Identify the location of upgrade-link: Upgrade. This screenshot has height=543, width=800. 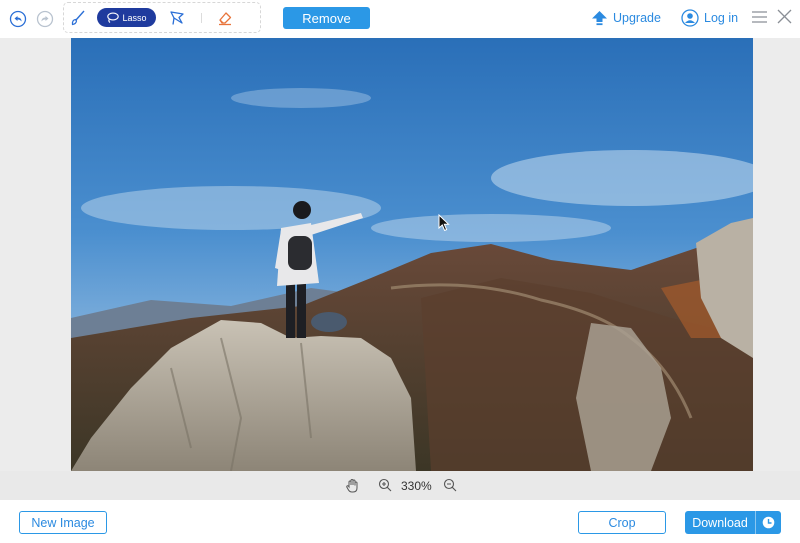
(626, 18).